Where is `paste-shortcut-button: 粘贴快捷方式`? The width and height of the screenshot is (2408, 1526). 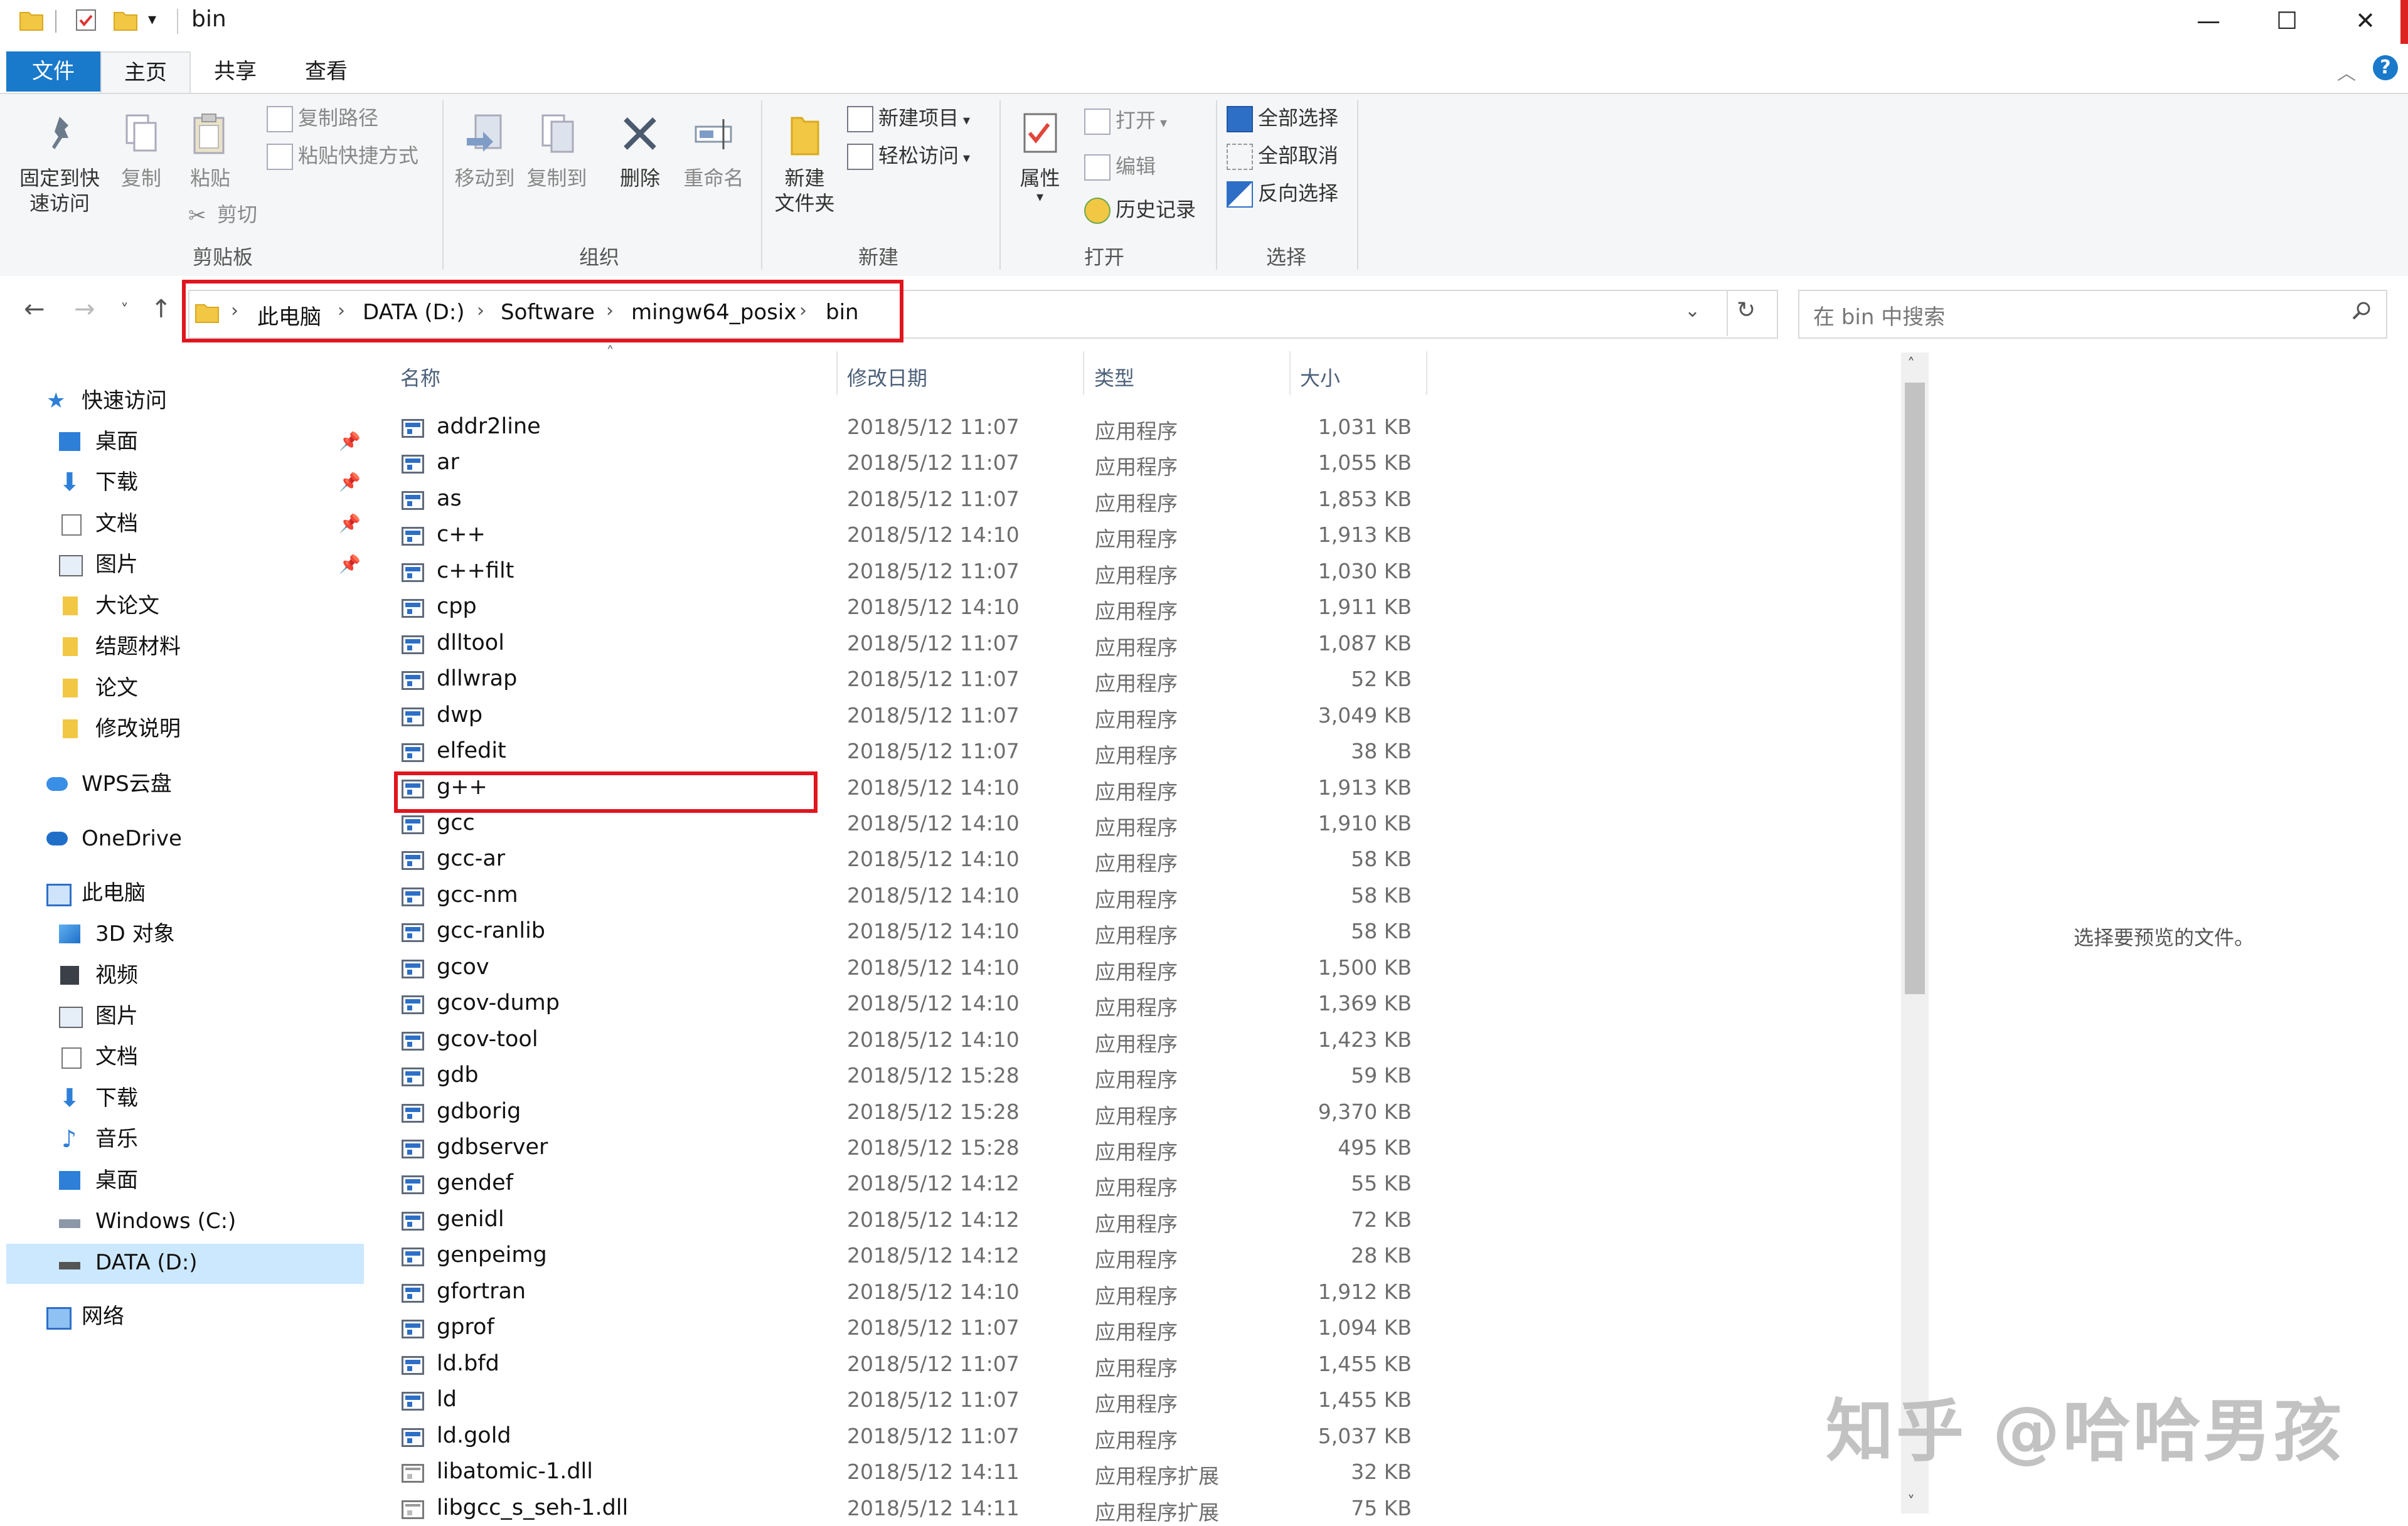 paste-shortcut-button: 粘贴快捷方式 is located at coordinates (342, 156).